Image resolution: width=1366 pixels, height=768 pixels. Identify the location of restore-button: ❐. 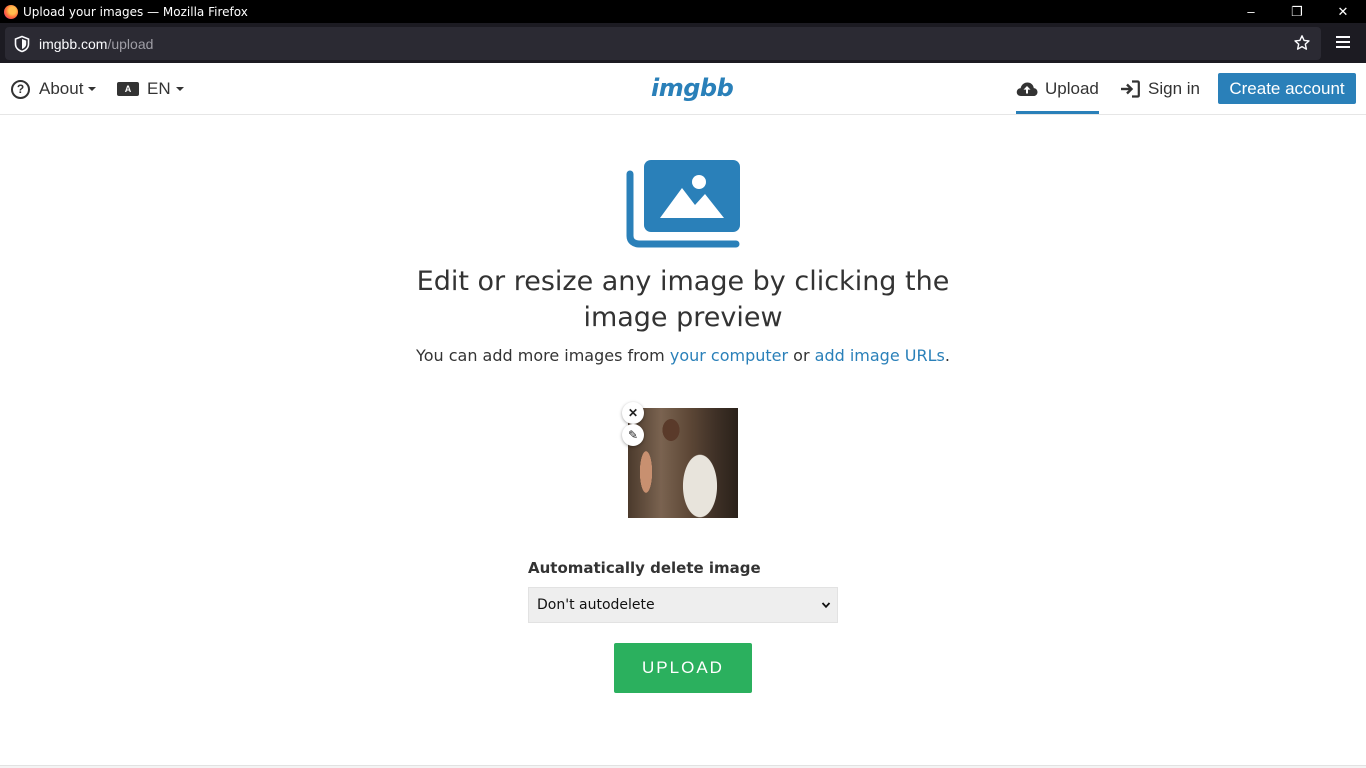
(1297, 11).